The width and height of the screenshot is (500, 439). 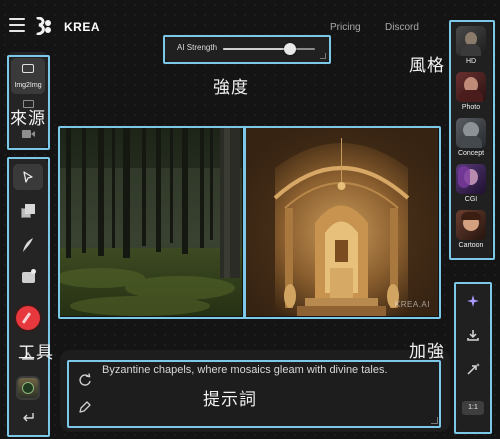 What do you see at coordinates (247, 49) in the screenshot?
I see `highlight-strength` at bounding box center [247, 49].